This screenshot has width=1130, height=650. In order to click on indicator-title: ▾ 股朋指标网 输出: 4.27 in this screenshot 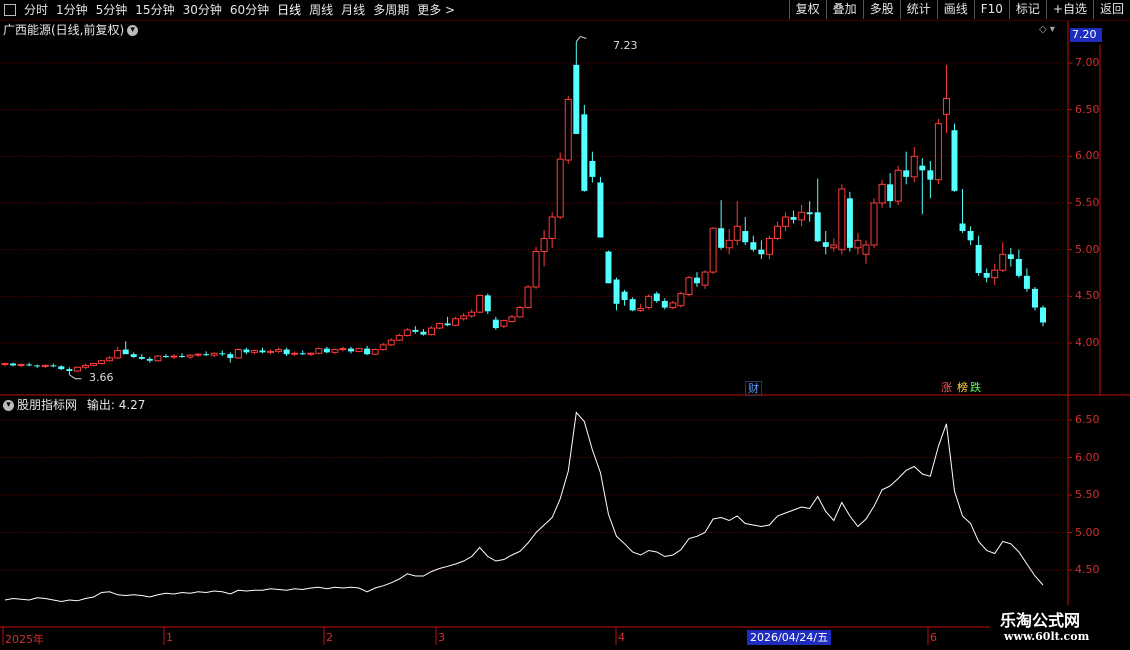, I will do `click(74, 404)`.